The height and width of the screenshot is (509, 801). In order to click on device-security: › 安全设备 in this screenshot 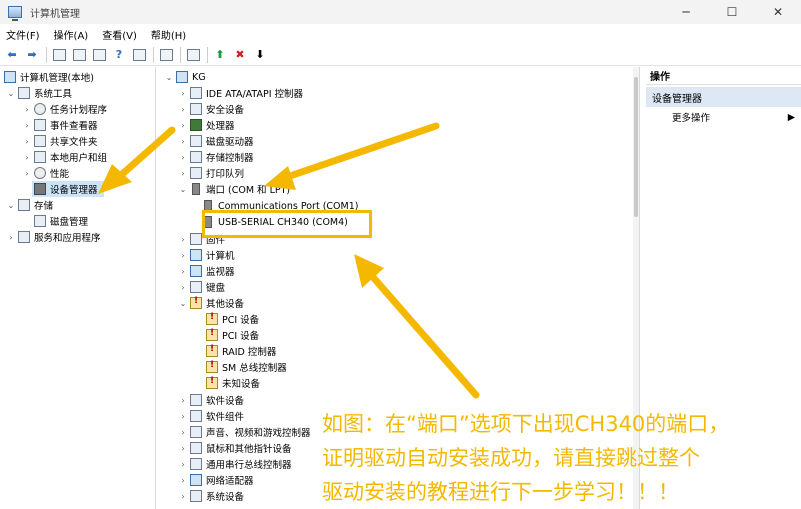, I will do `click(211, 109)`.